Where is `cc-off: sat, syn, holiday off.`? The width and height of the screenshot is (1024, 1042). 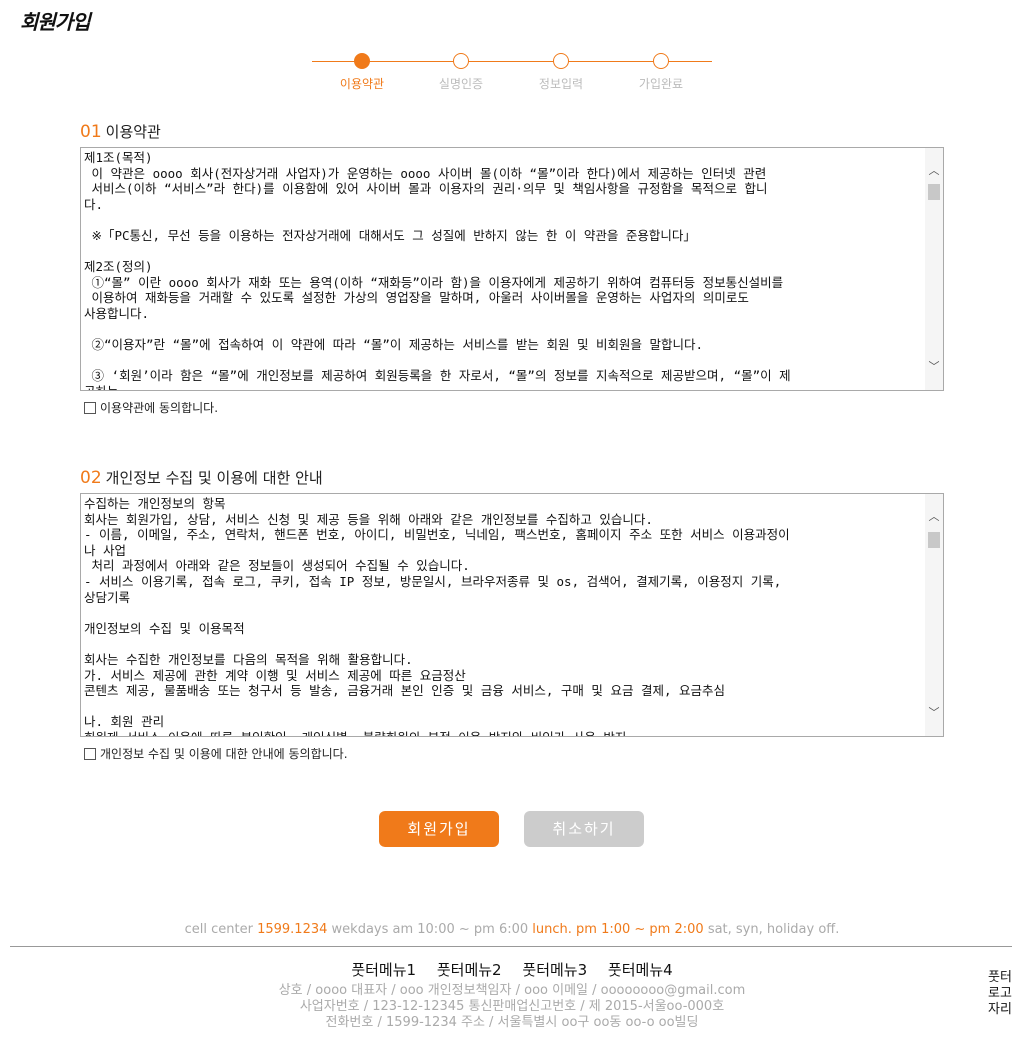 cc-off: sat, syn, holiday off. is located at coordinates (773, 929).